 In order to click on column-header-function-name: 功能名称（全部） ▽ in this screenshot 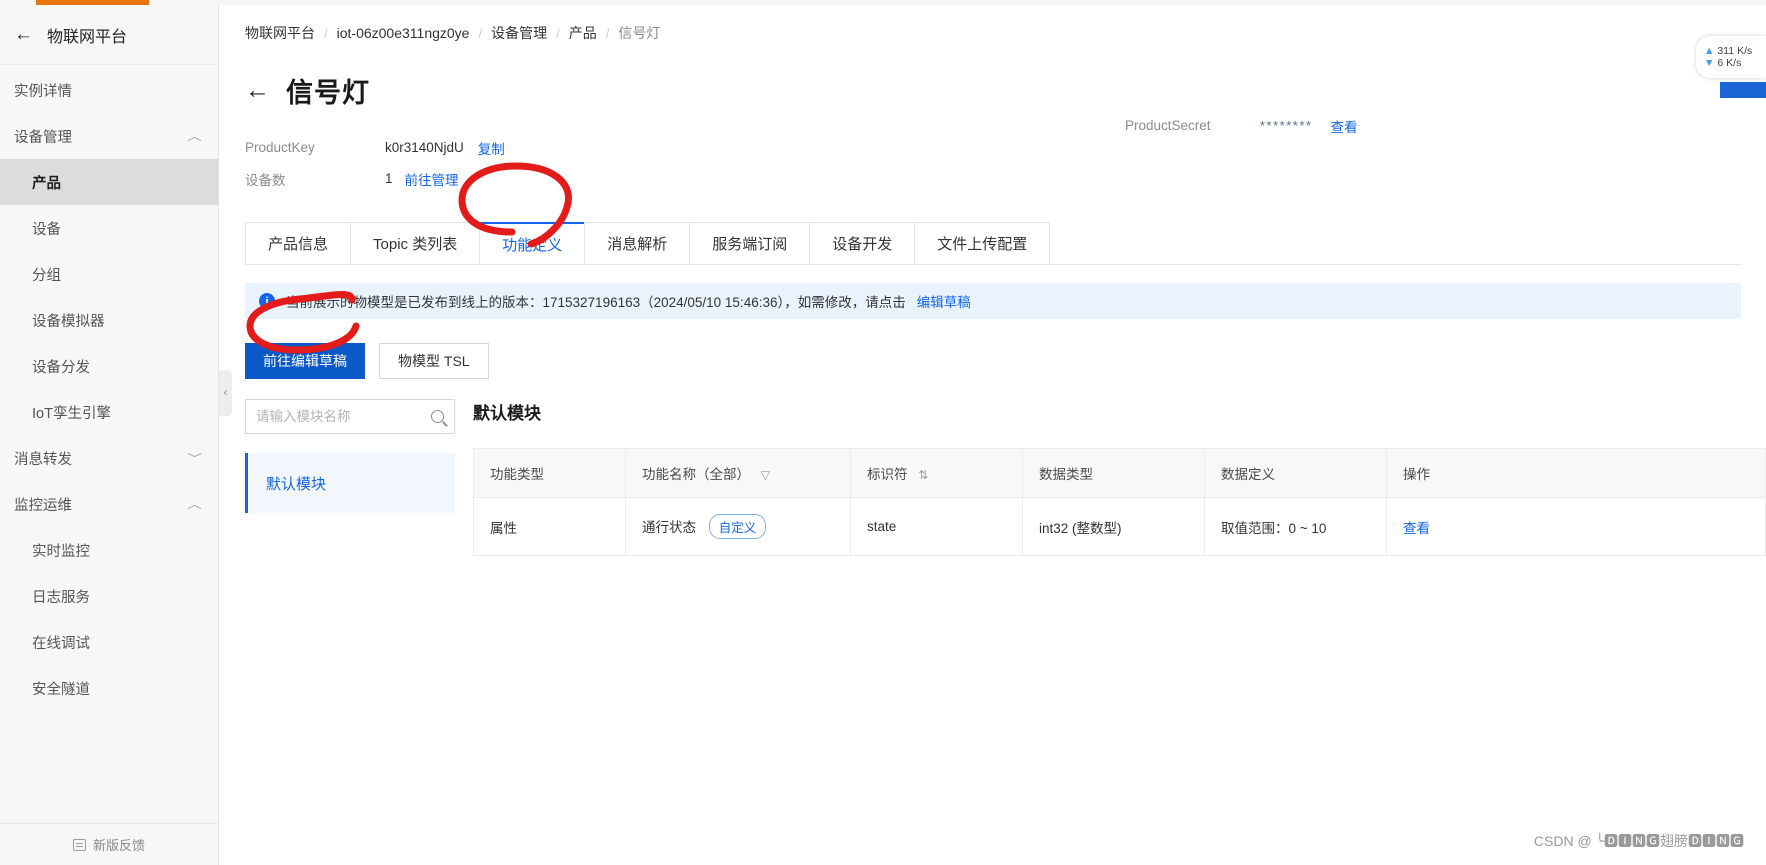, I will do `click(738, 473)`.